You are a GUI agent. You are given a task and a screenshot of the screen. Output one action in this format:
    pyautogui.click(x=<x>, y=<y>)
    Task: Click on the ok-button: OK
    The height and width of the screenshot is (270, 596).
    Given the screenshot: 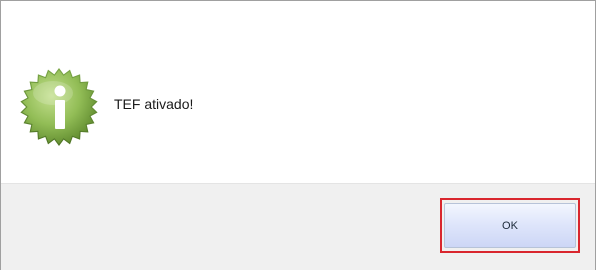 What is the action you would take?
    pyautogui.click(x=510, y=225)
    